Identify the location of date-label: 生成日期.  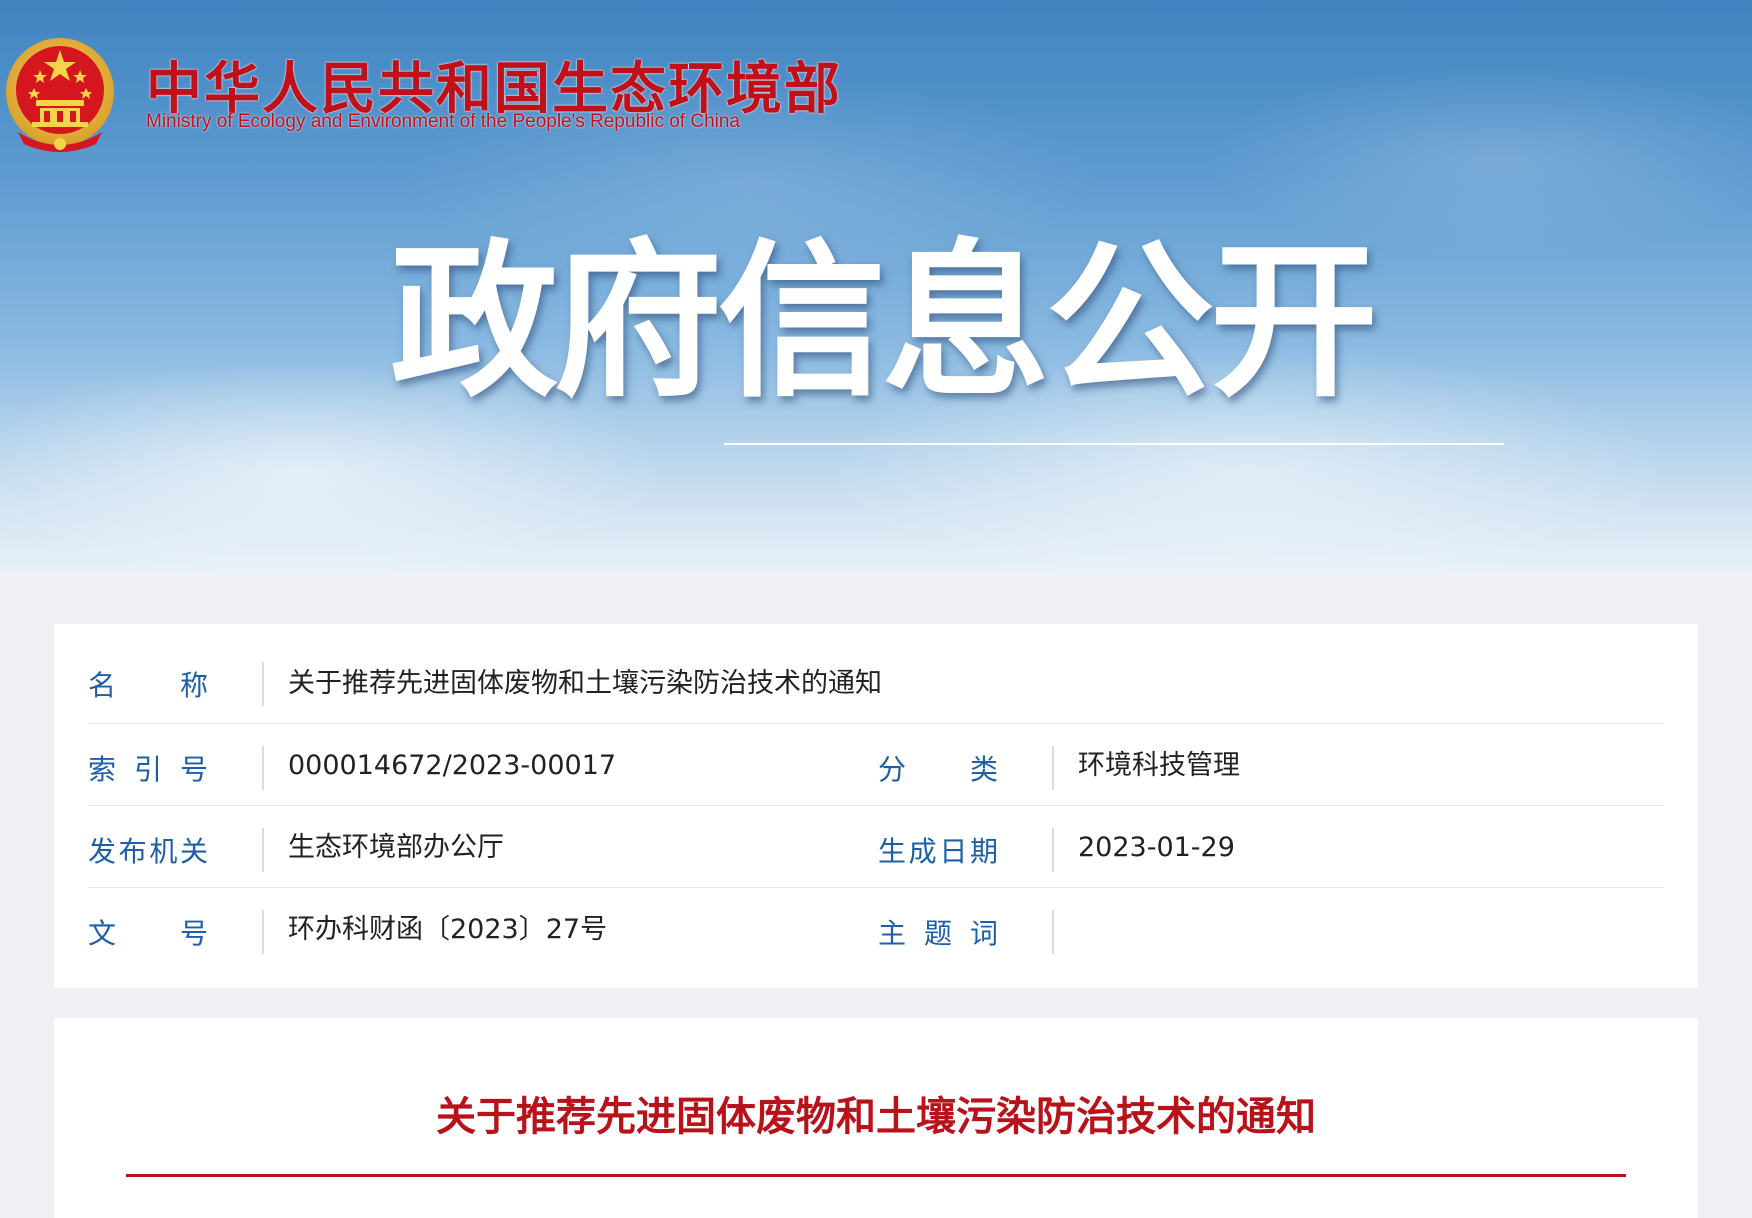
(938, 851).